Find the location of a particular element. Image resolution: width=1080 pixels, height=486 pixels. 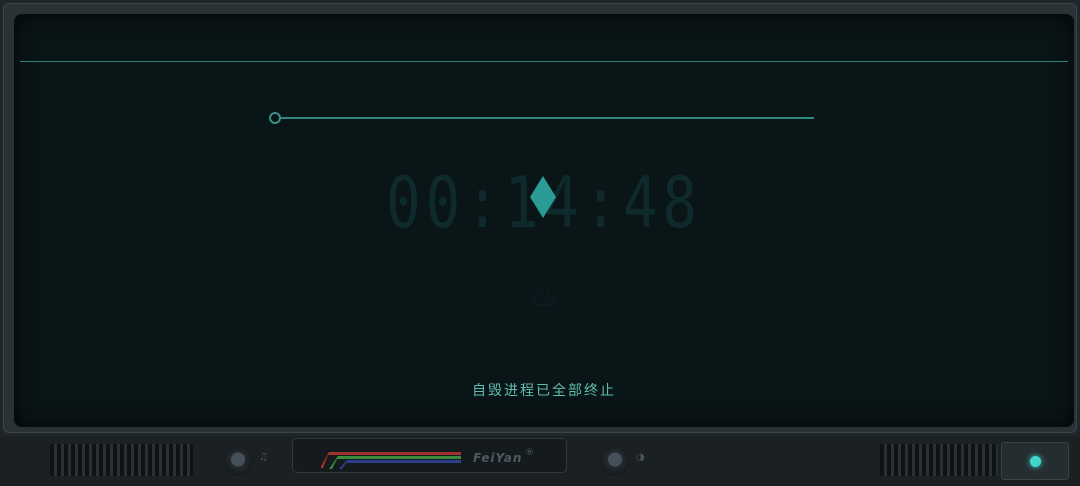

top-divider is located at coordinates (544, 61).